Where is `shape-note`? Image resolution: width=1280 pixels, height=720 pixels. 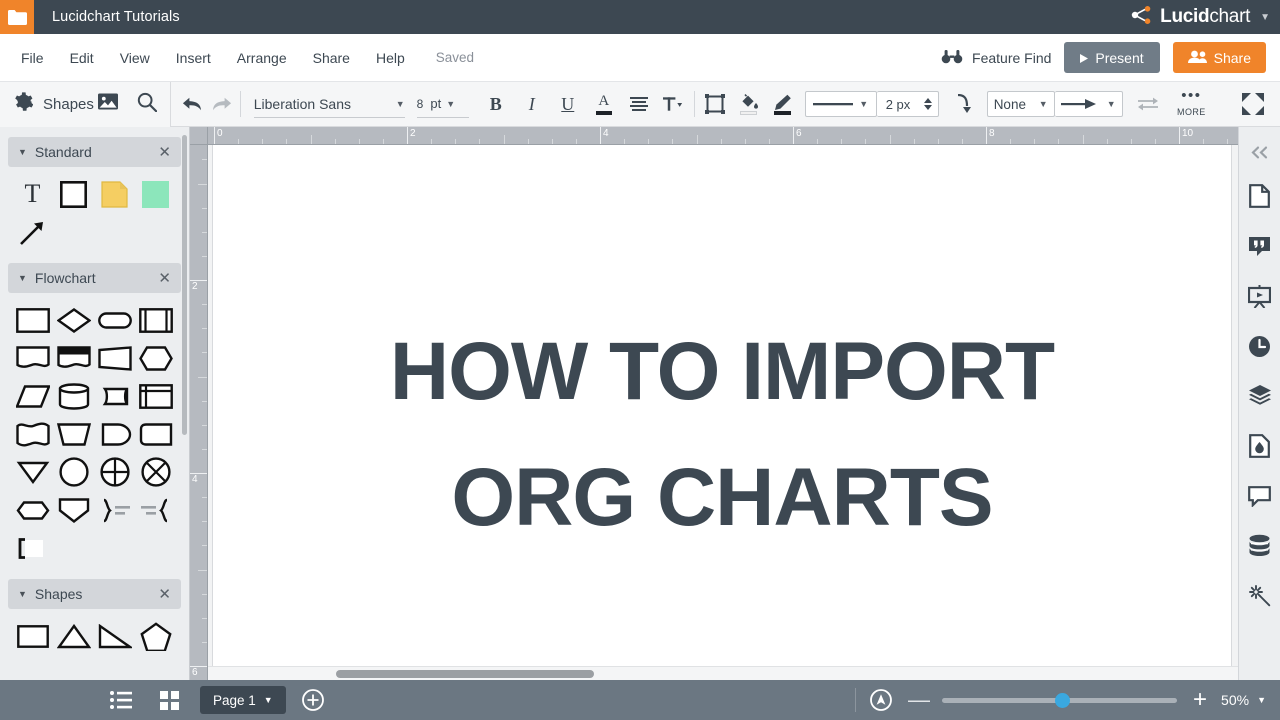
shape-note is located at coordinates (114, 194).